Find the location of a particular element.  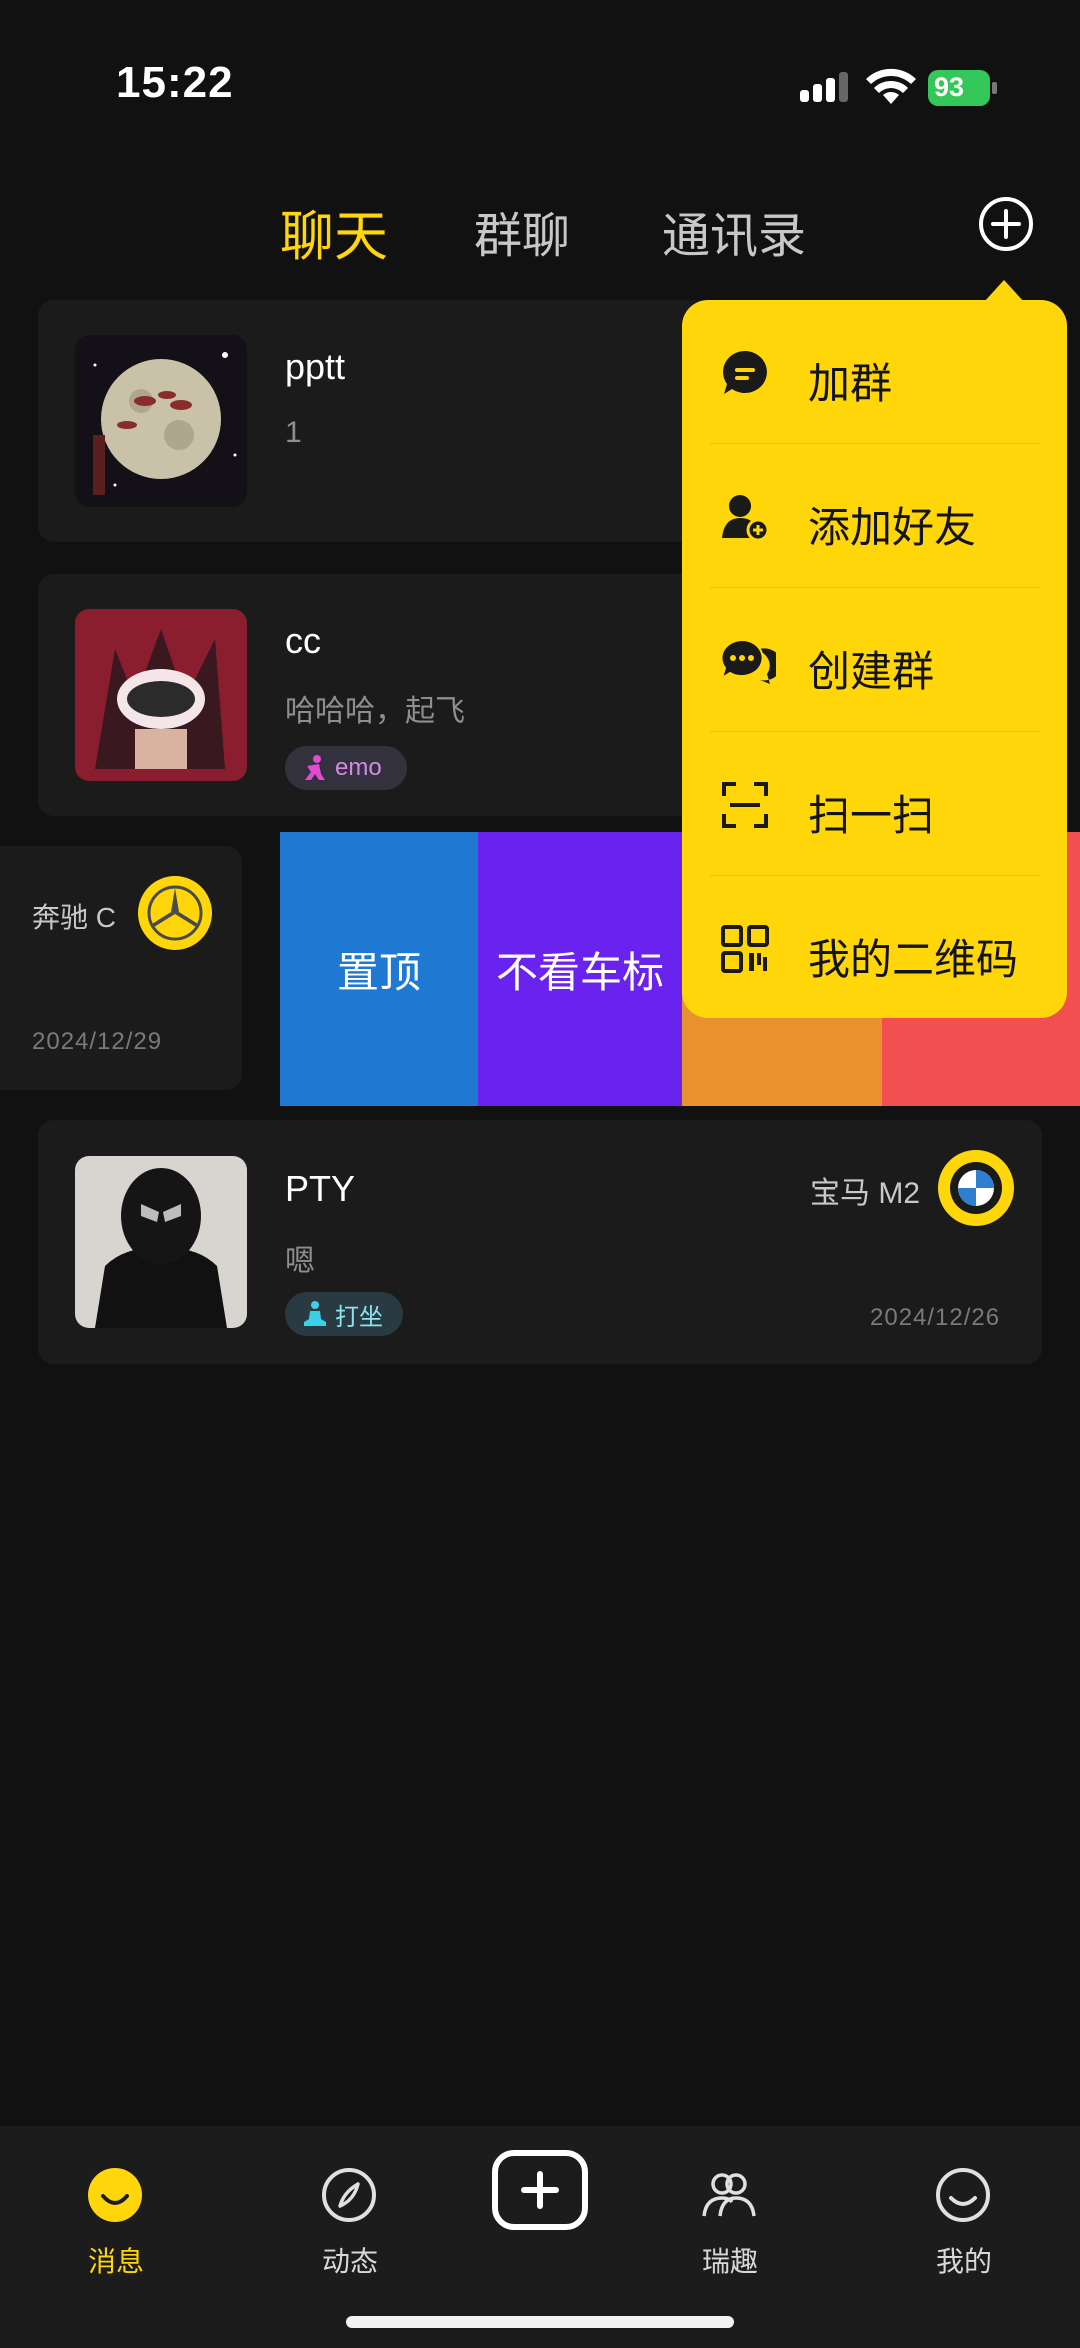

battery-indicator: 93 is located at coordinates (963, 88).